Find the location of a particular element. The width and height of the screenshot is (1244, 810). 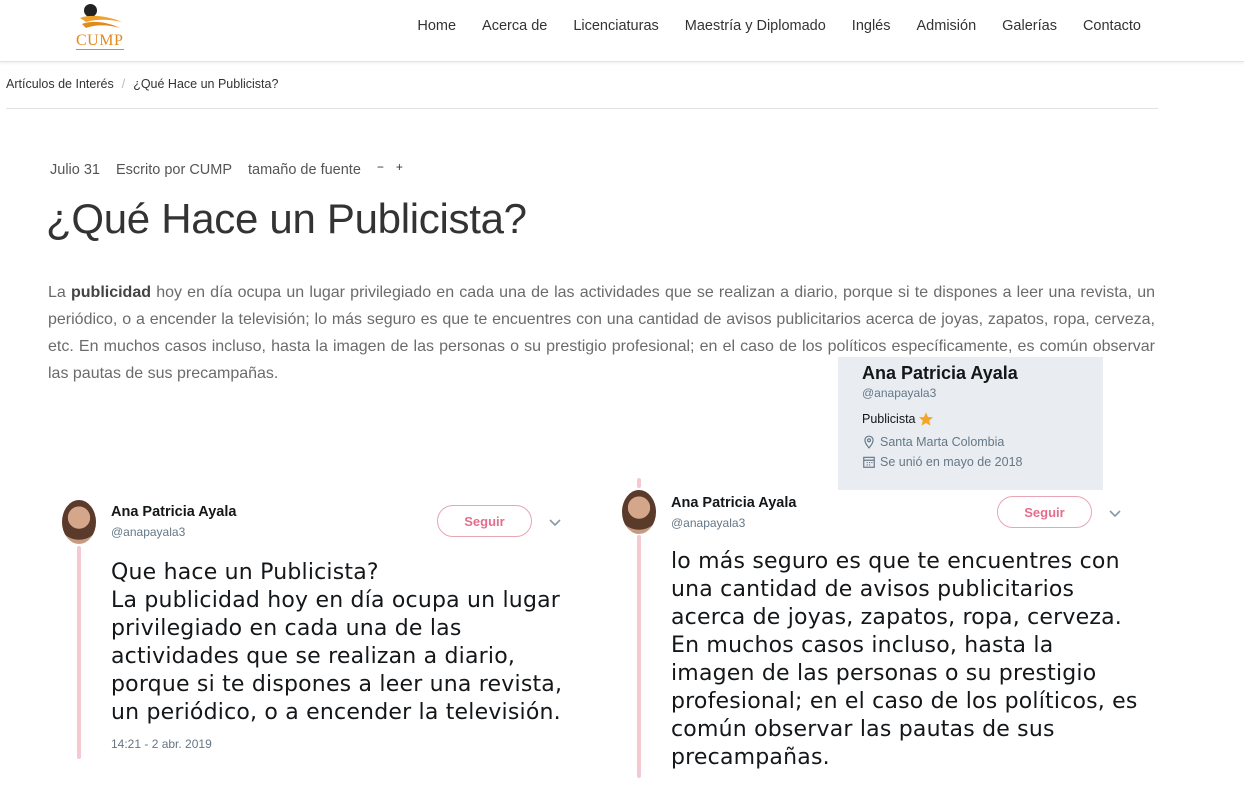

tweet-line: Que hace un Publicista? is located at coordinates (245, 572).